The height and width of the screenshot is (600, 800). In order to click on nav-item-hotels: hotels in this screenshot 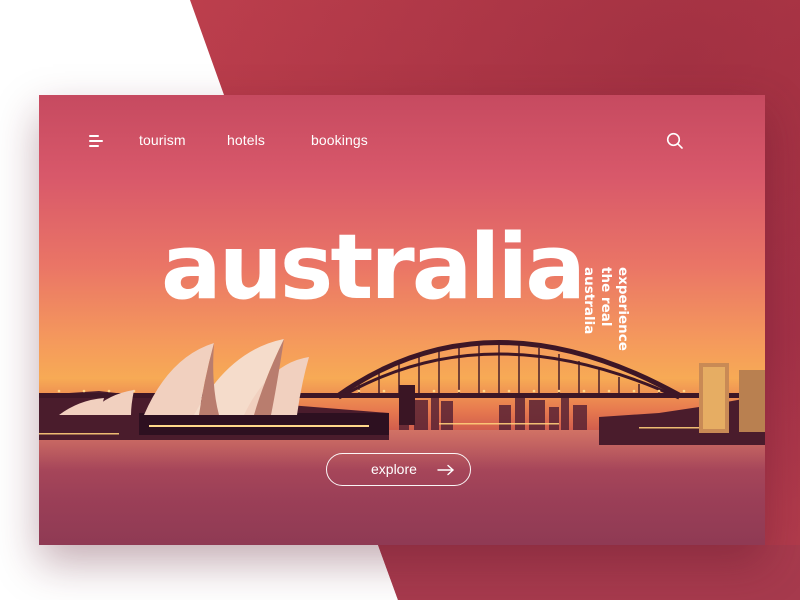, I will do `click(246, 140)`.